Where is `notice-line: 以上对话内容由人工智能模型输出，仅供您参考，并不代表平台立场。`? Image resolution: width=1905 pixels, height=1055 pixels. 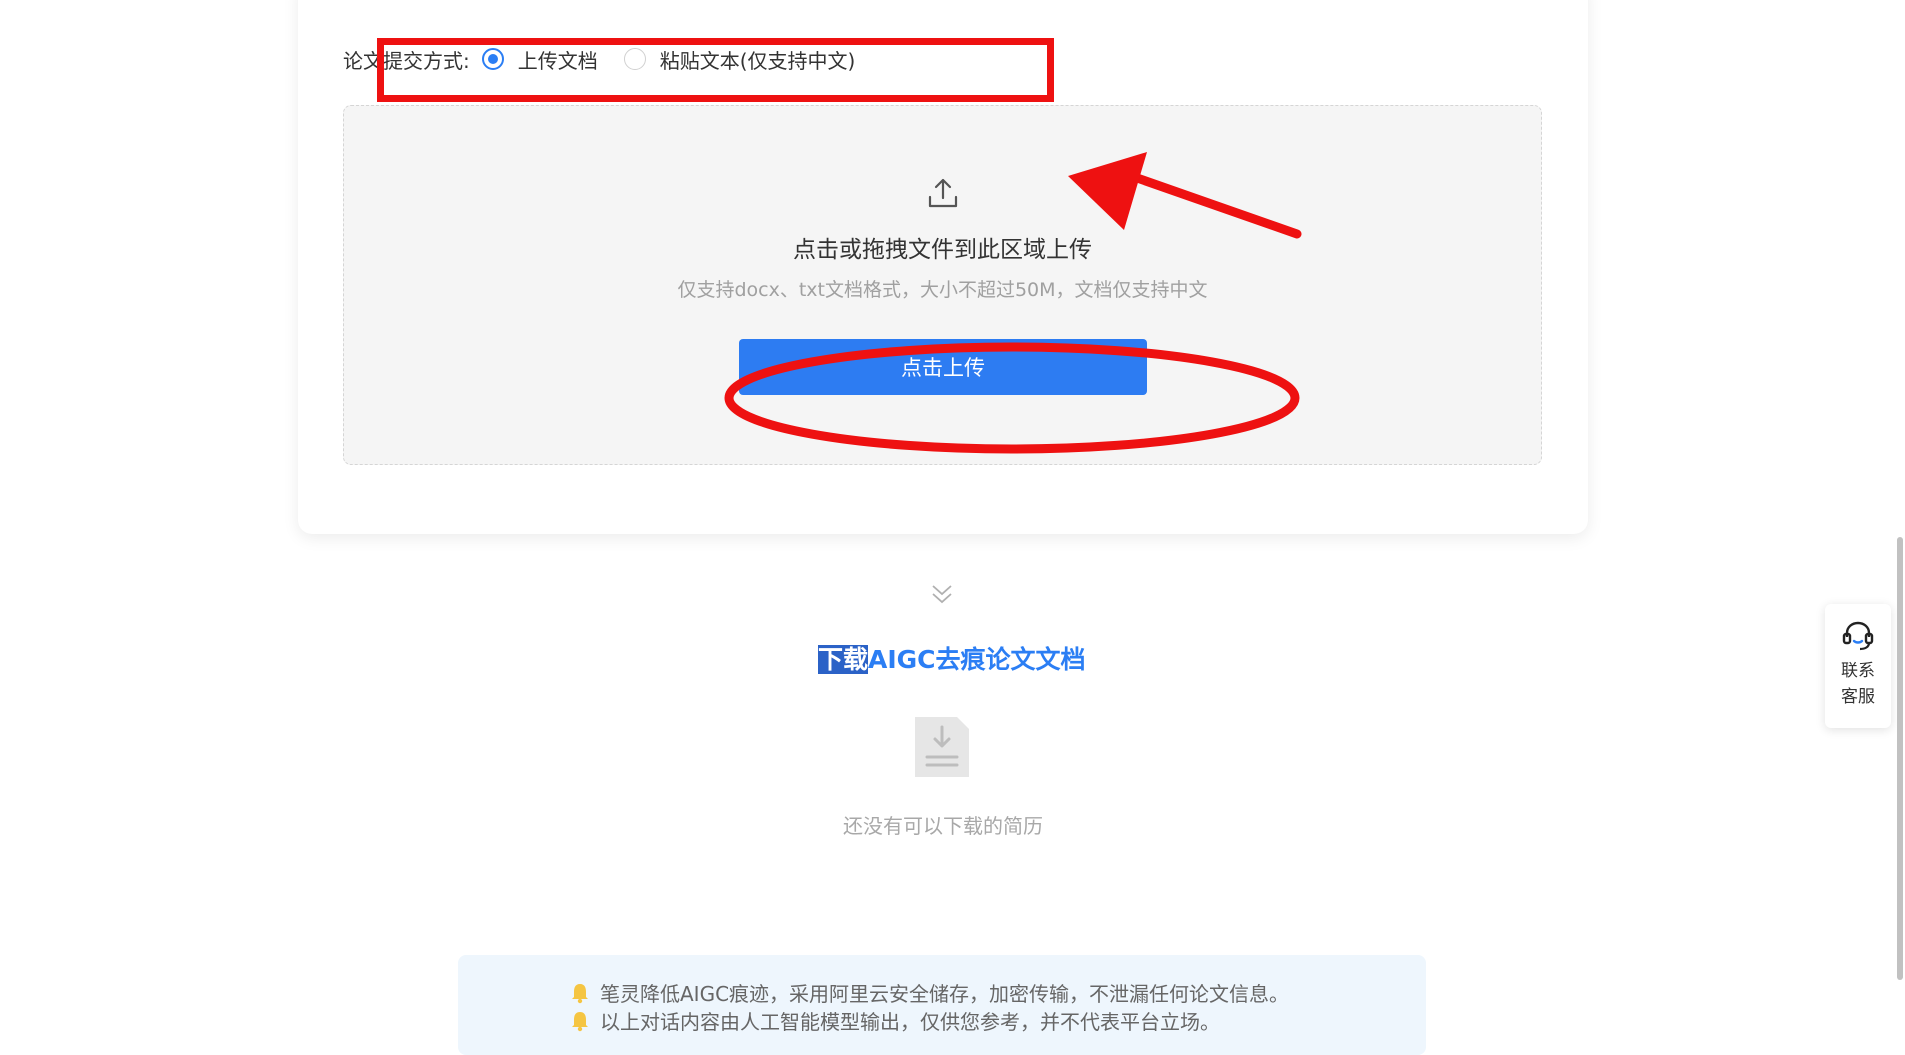
notice-line: 以上对话内容由人工智能模型输出，仅供您参考，并不代表平台立场。 is located at coordinates (895, 1020).